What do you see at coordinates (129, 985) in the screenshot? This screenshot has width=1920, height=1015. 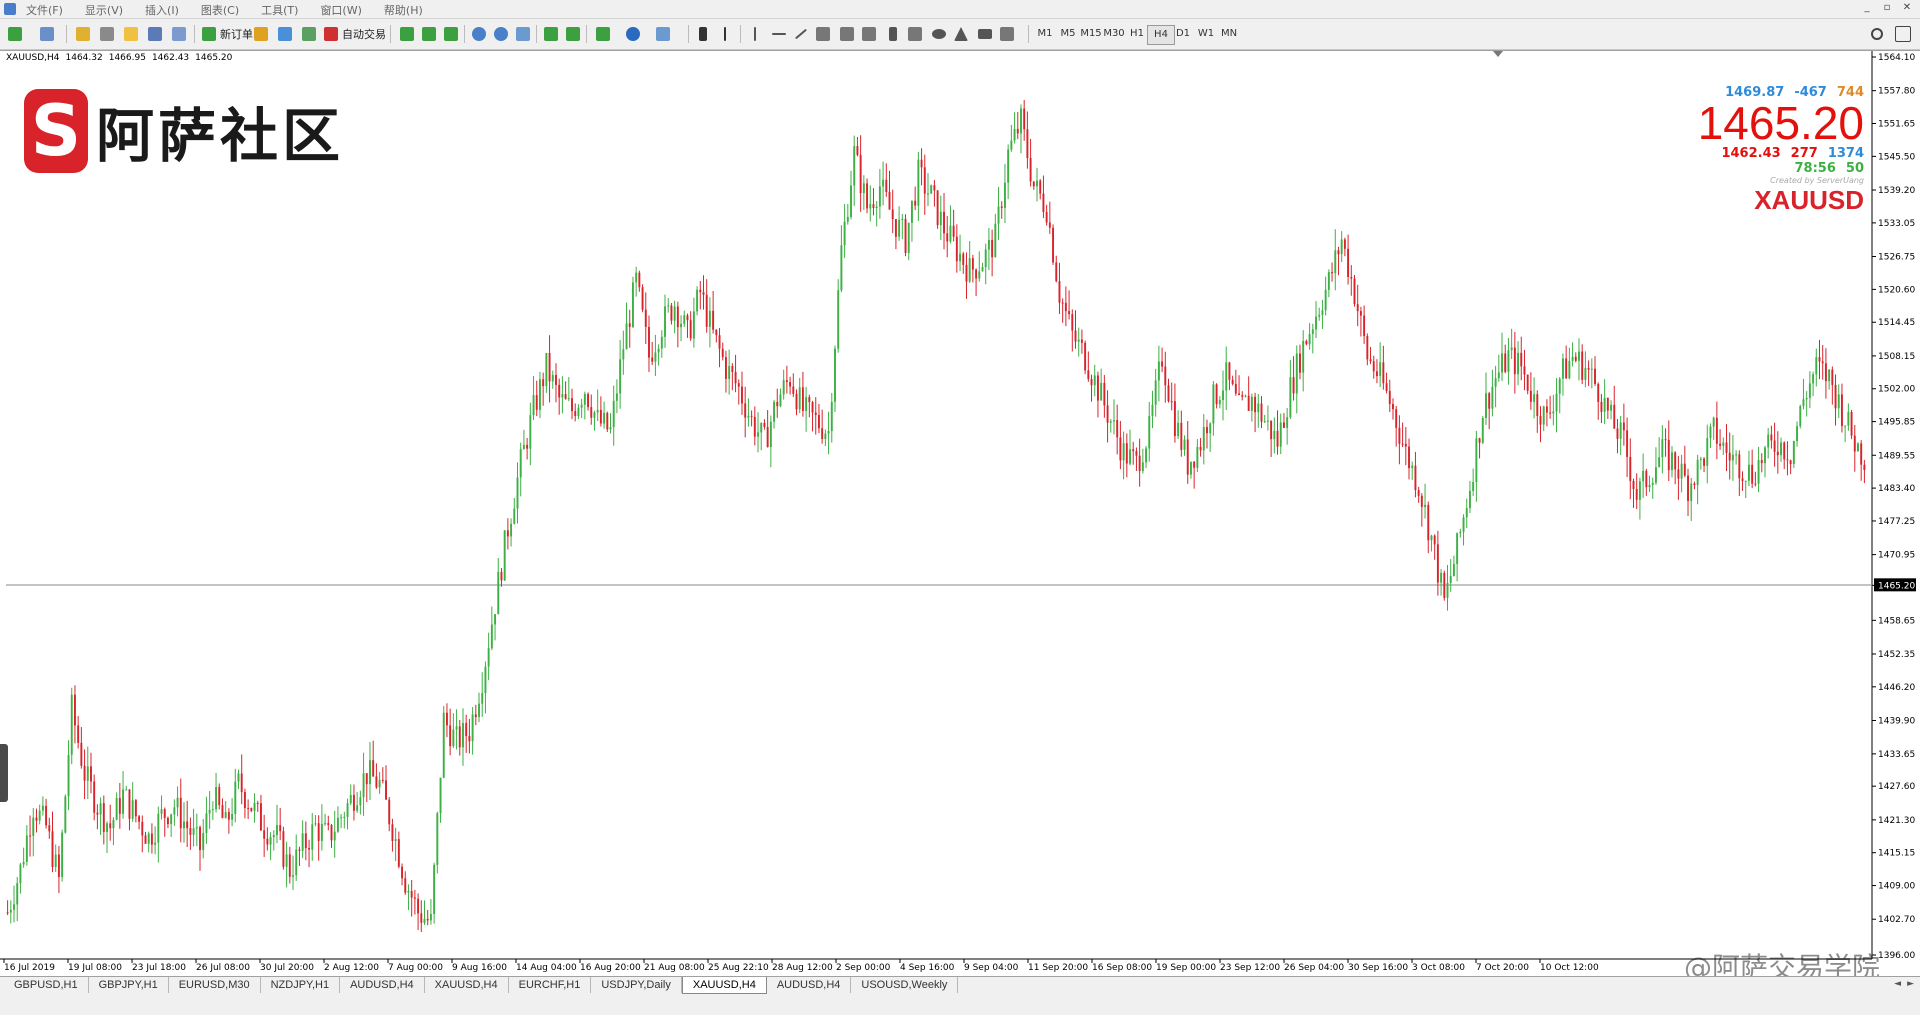 I see `tab-gbpjpy-h1: GBPJPY,H1` at bounding box center [129, 985].